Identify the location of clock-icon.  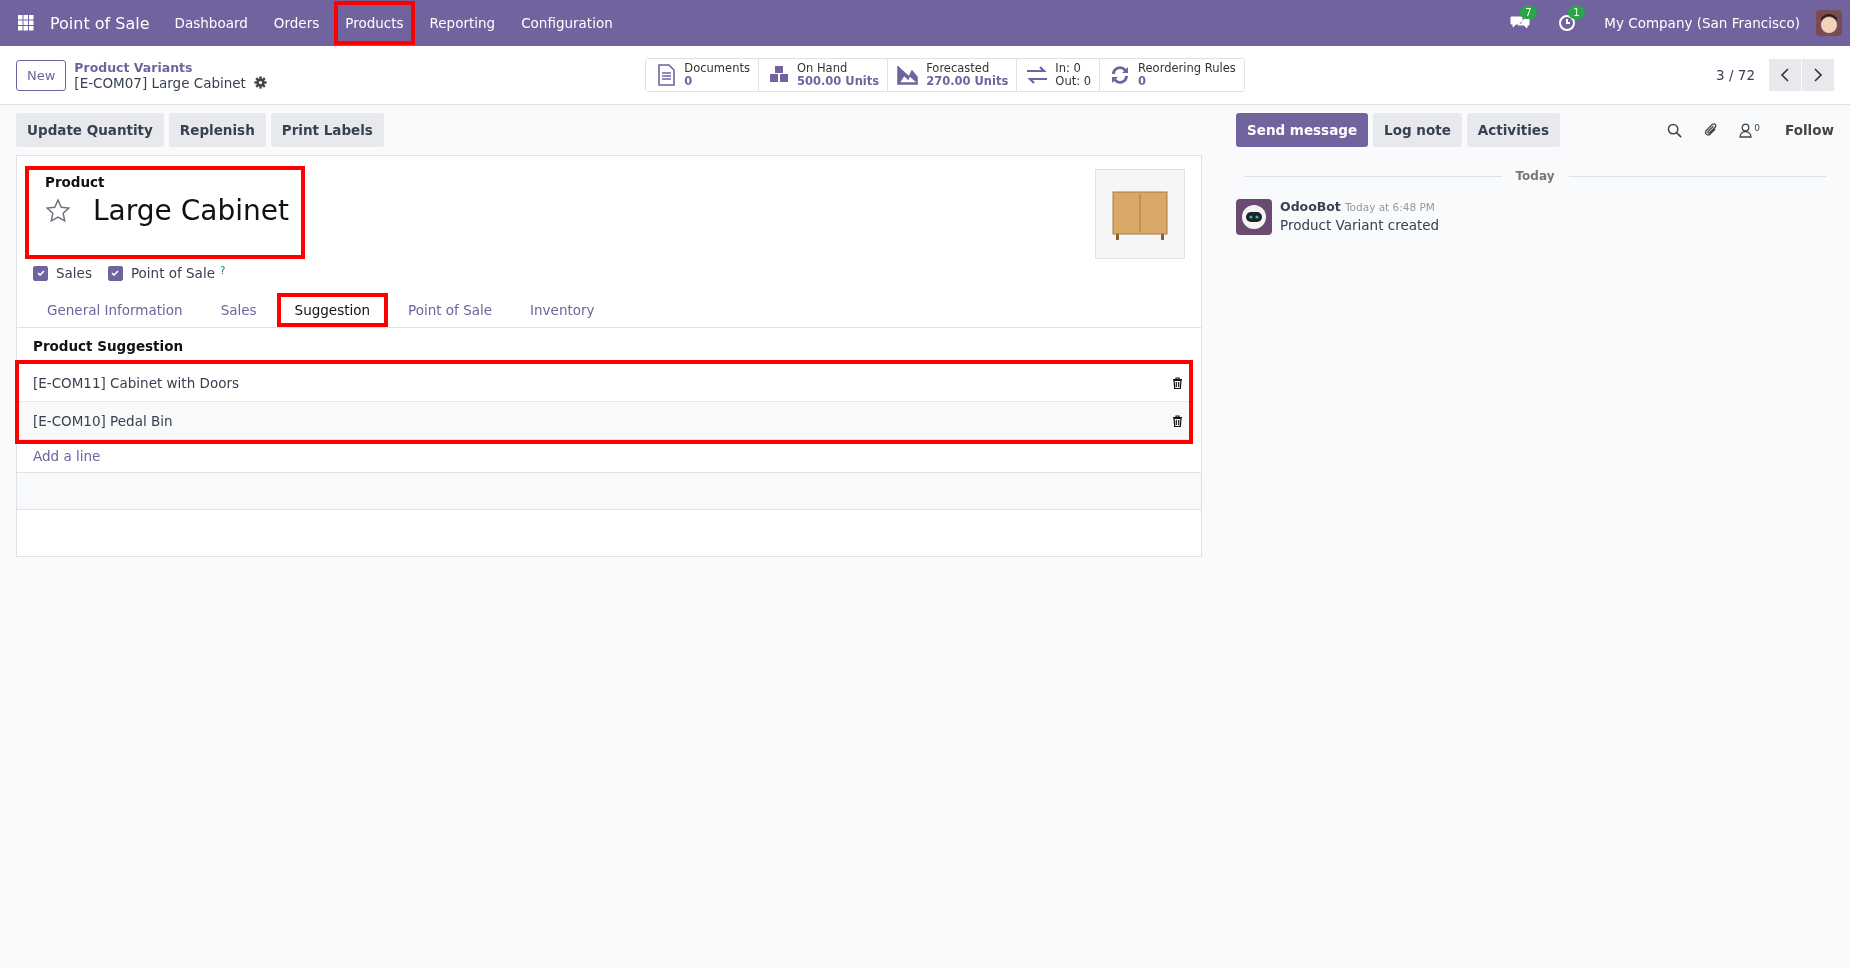
(1567, 23).